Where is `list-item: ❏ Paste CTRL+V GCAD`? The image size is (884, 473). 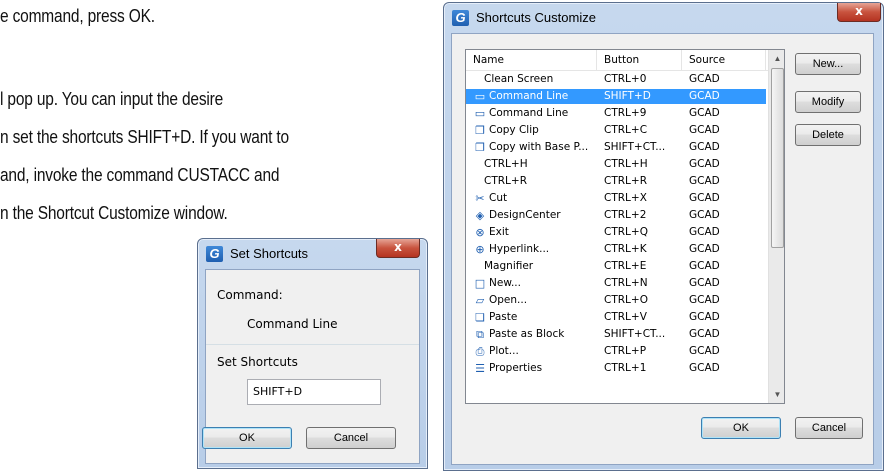
list-item: ❏ Paste CTRL+V GCAD is located at coordinates (616, 317).